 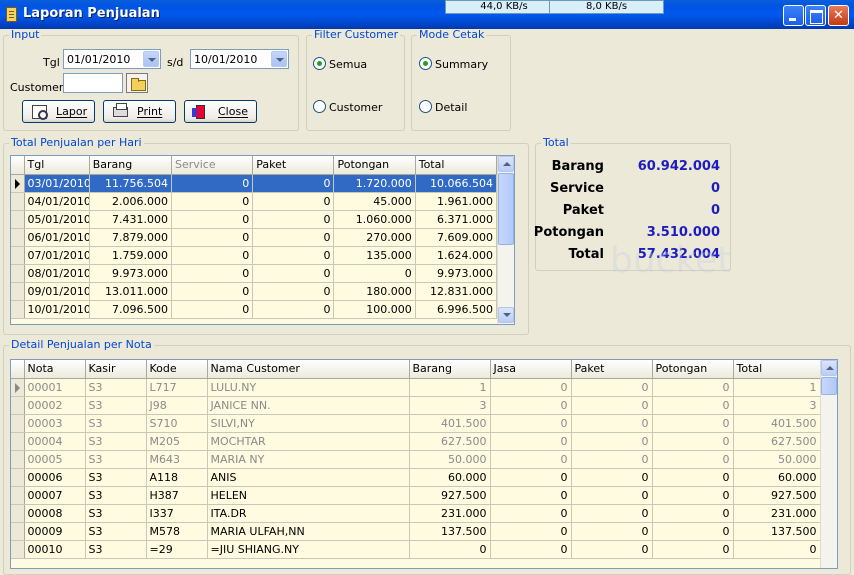 What do you see at coordinates (177, 495) in the screenshot?
I see `cell-kode: H387` at bounding box center [177, 495].